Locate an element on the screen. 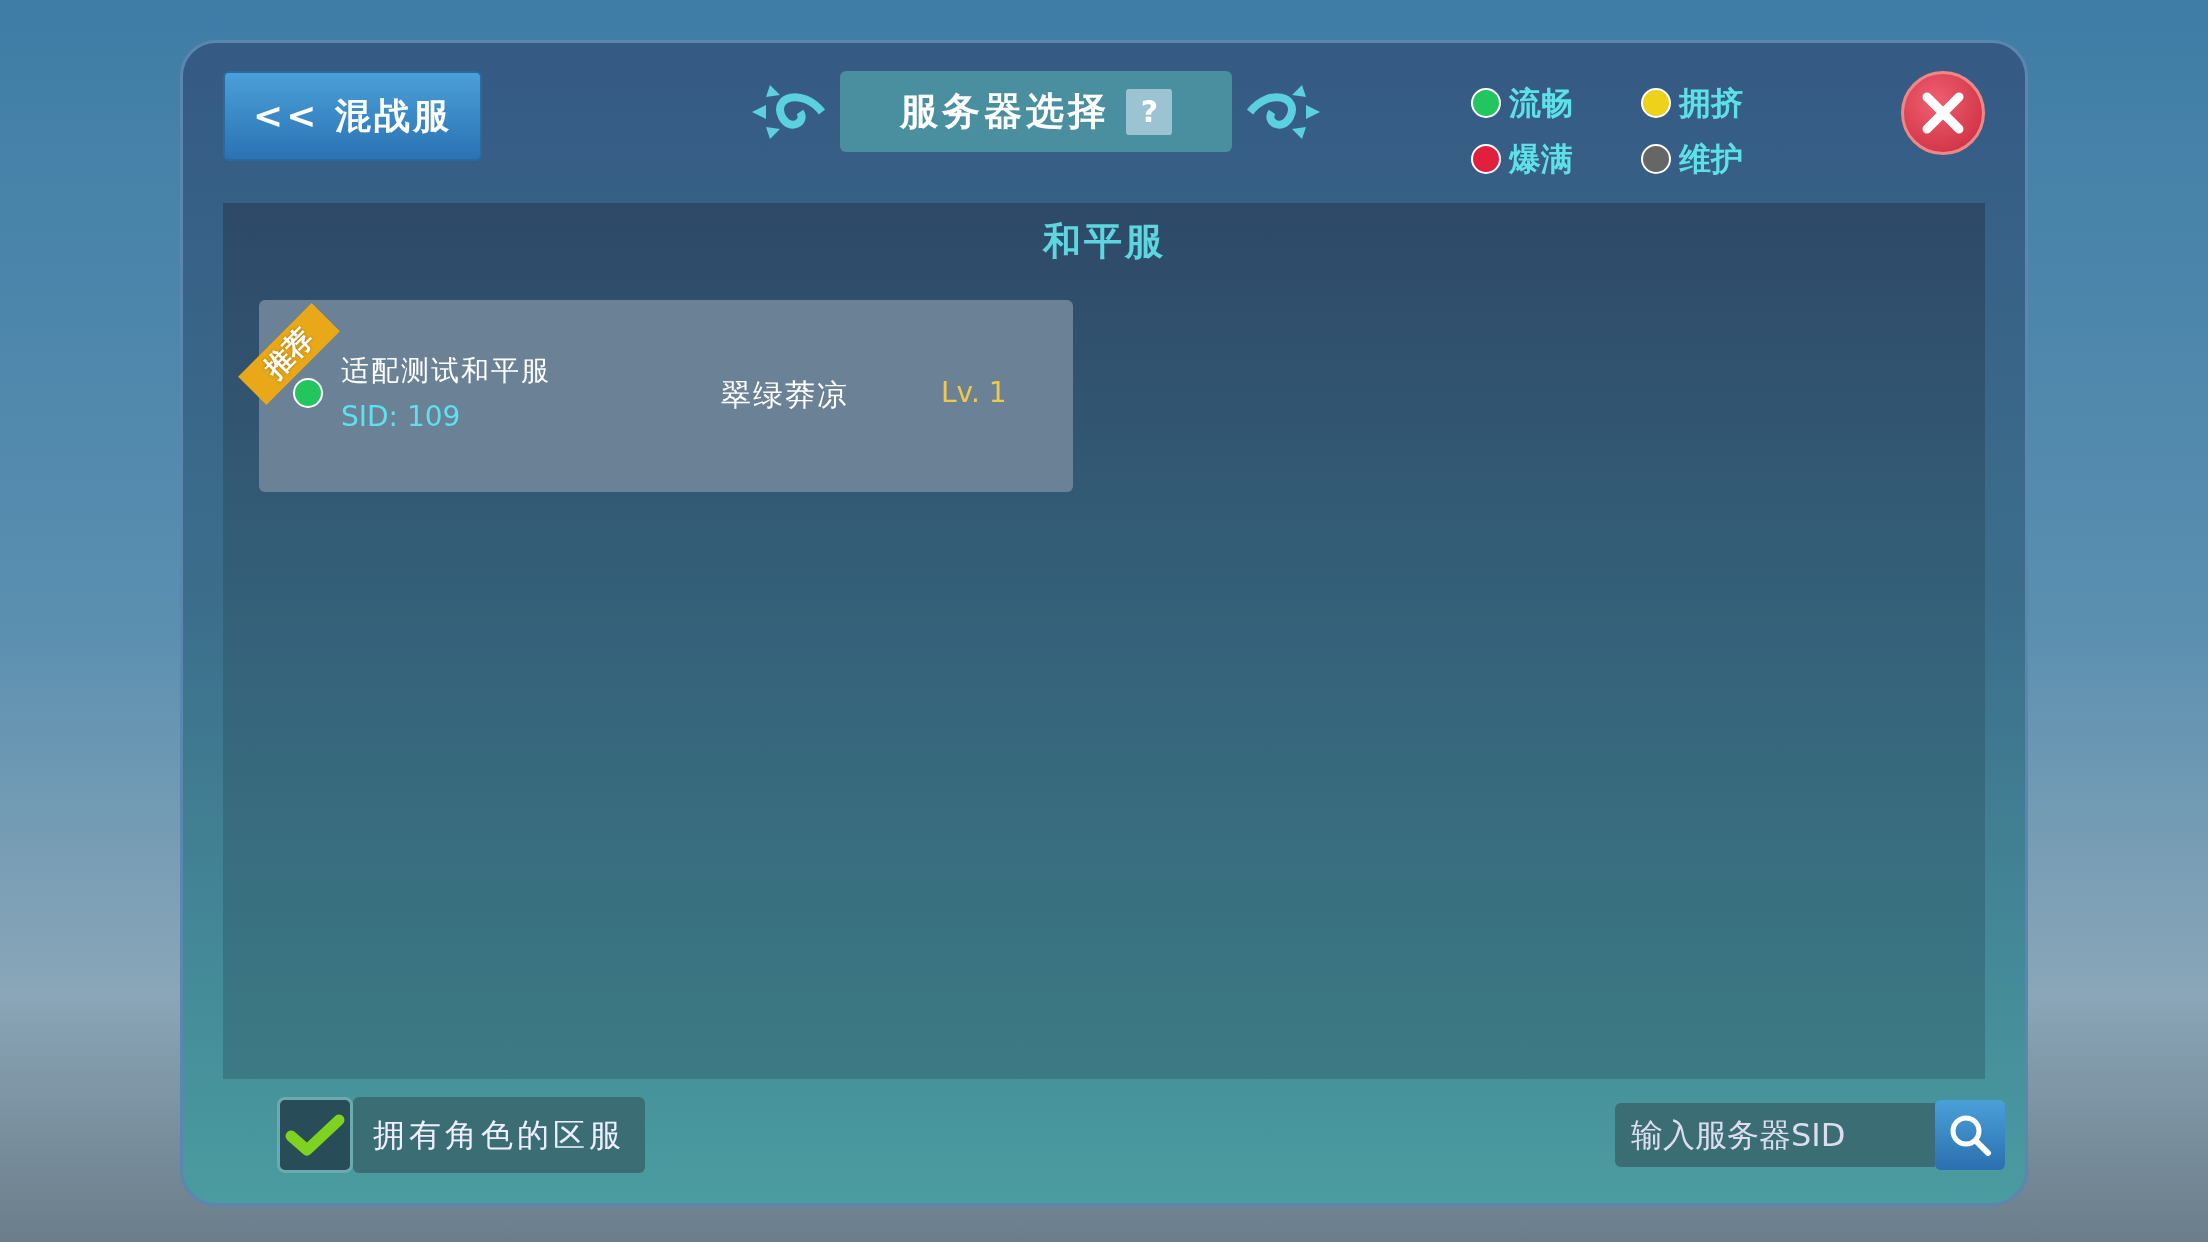 This screenshot has width=2208, height=1242. check-icon is located at coordinates (315, 1135).